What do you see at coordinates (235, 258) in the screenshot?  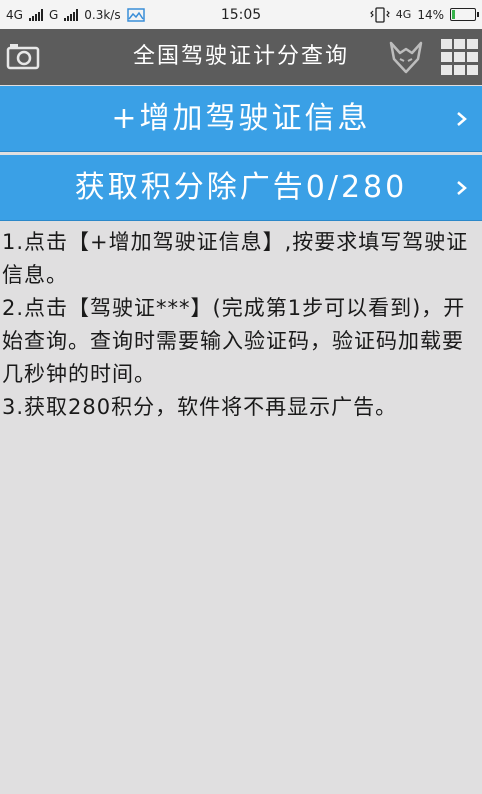 I see `instruction-step-1: 1.点击【+增加驾驶证信息】,按要求填写驾驶证信息。` at bounding box center [235, 258].